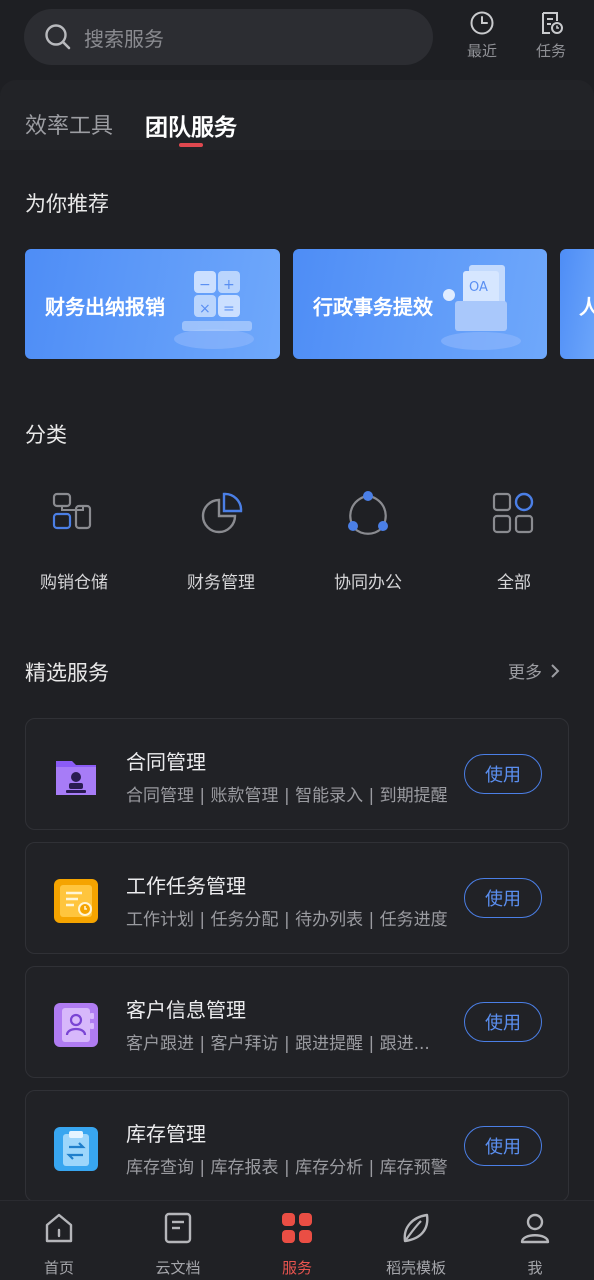  What do you see at coordinates (482, 23) in the screenshot?
I see `clock-icon` at bounding box center [482, 23].